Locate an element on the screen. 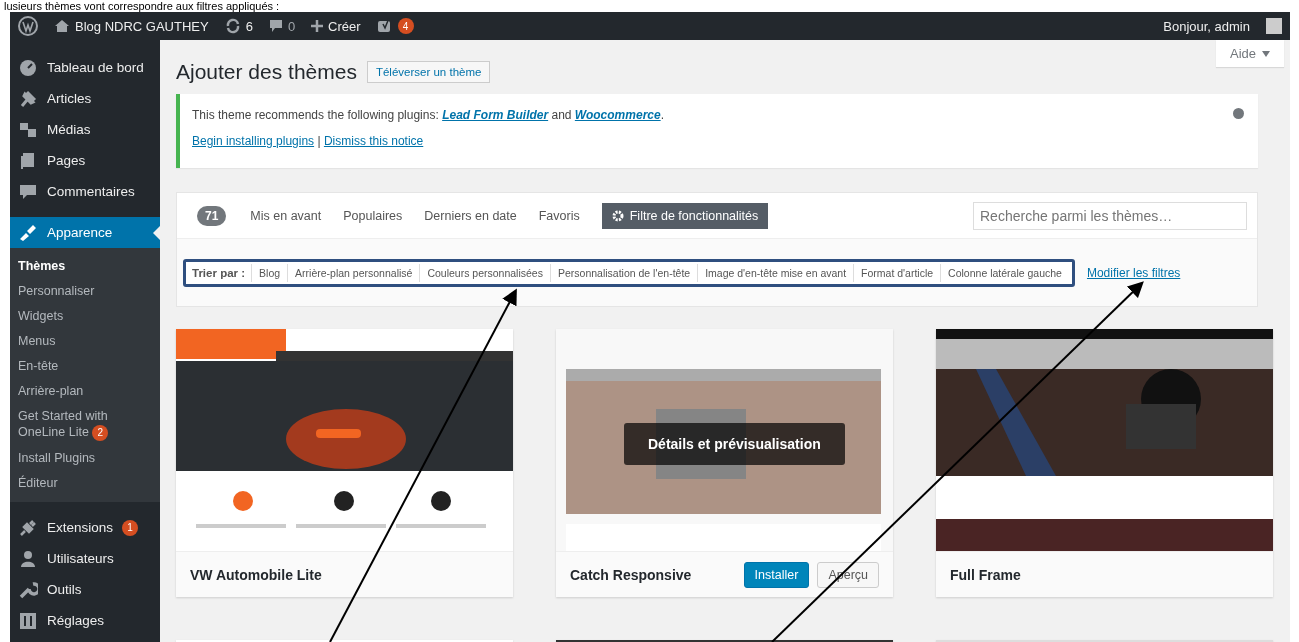 This screenshot has height=642, width=1299. brush-icon is located at coordinates (28, 232).